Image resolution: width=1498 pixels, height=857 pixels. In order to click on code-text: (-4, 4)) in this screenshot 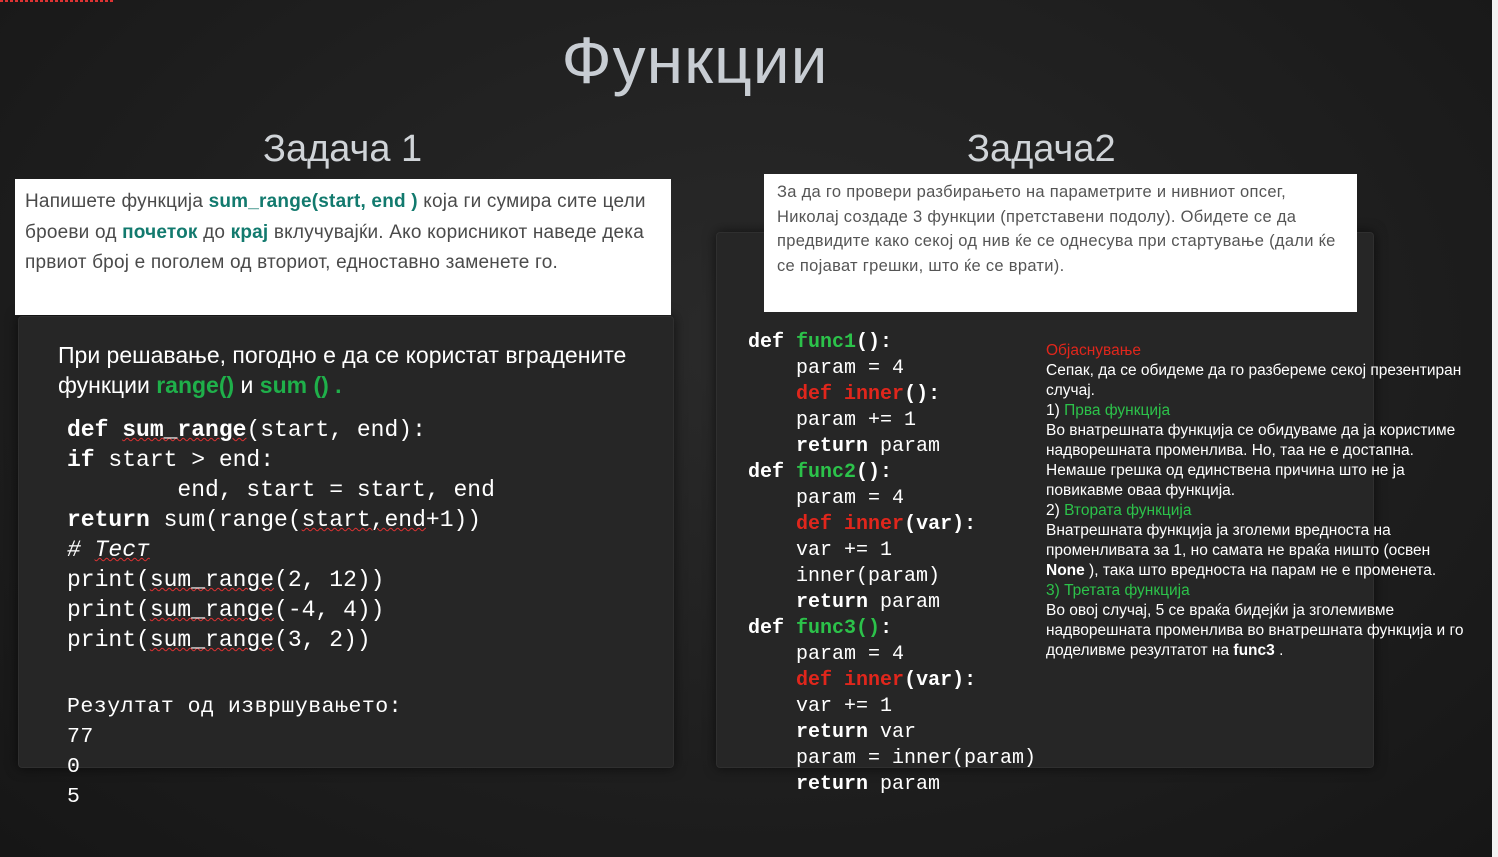, I will do `click(329, 610)`.